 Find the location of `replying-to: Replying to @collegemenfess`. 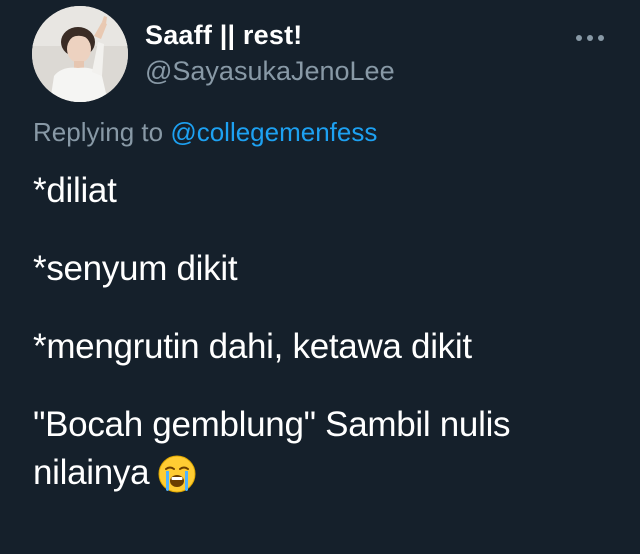

replying-to: Replying to @collegemenfess is located at coordinates (205, 132).